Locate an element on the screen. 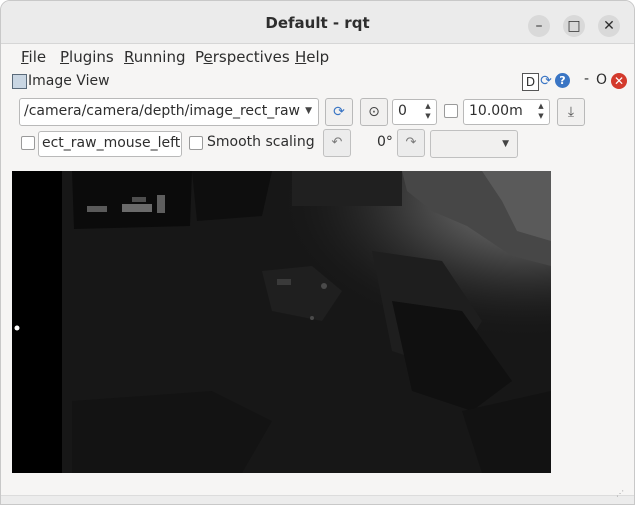 This screenshot has height=505, width=635. menu-running-mnemonic: R is located at coordinates (129, 57).